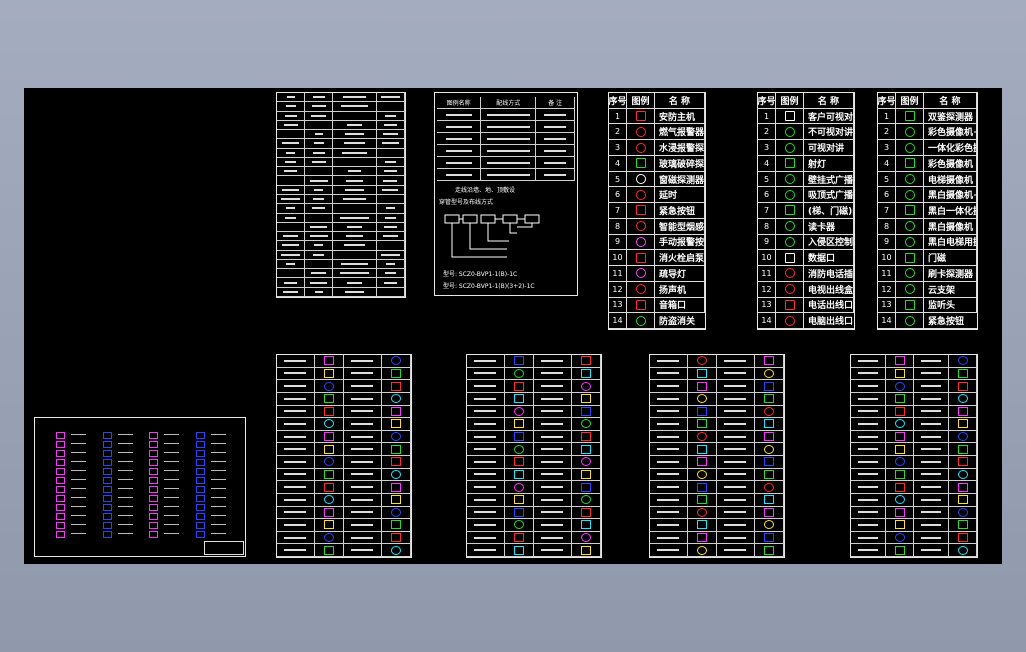 The image size is (1026, 652). What do you see at coordinates (829, 101) in the screenshot?
I see `legend-header: 名 称` at bounding box center [829, 101].